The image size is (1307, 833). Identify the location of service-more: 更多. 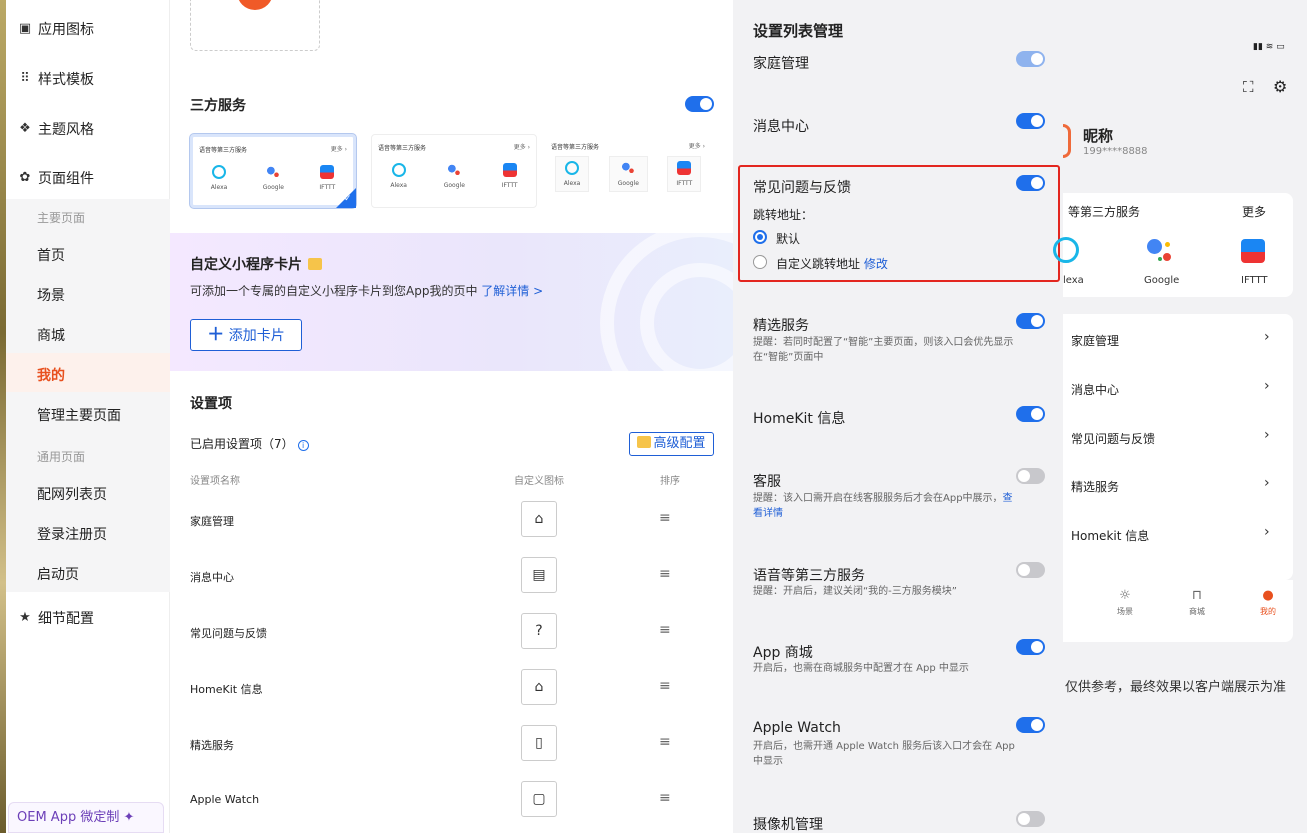
(1254, 211).